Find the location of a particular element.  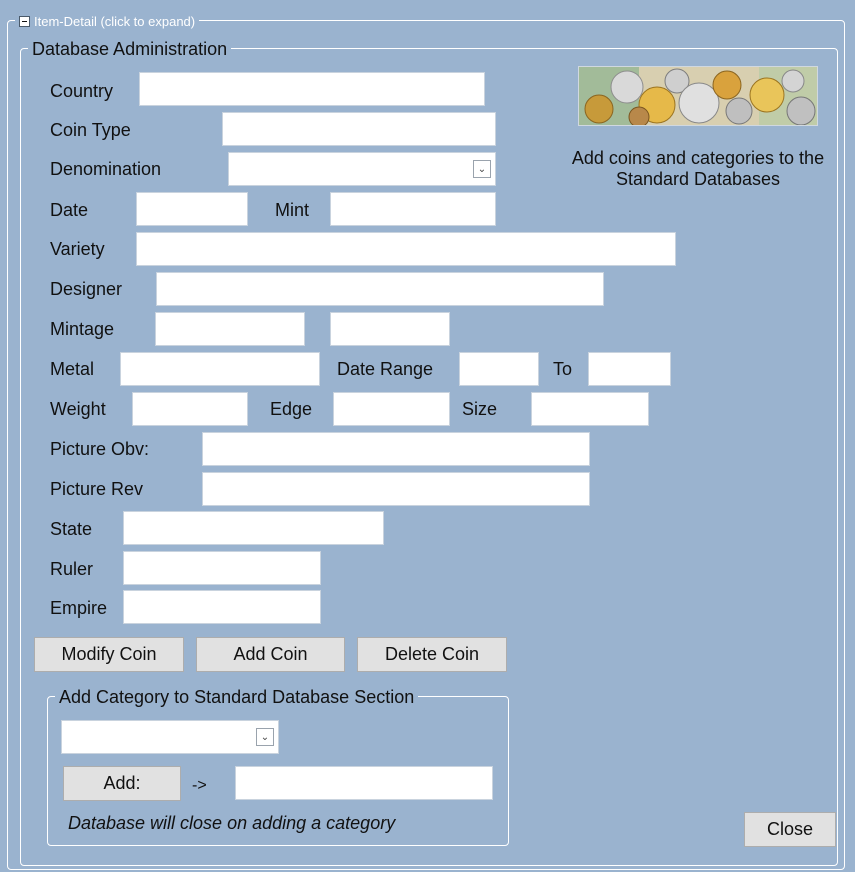

weight-label: Weight is located at coordinates (78, 409).